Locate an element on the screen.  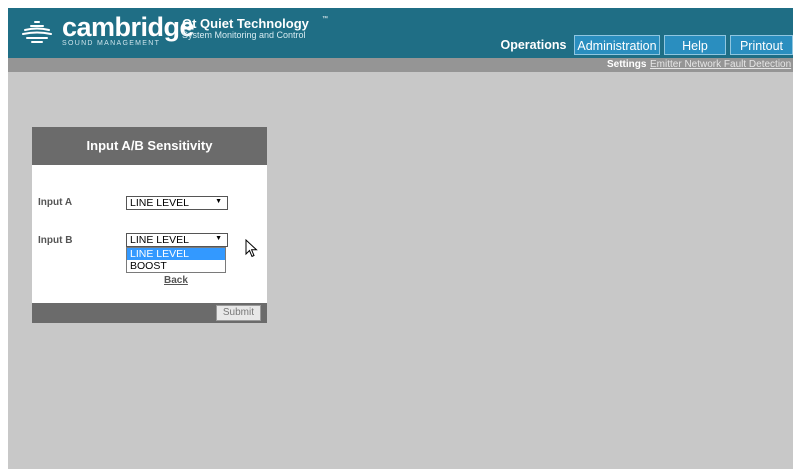
option-line-level: LINE LEVEL is located at coordinates (176, 254).